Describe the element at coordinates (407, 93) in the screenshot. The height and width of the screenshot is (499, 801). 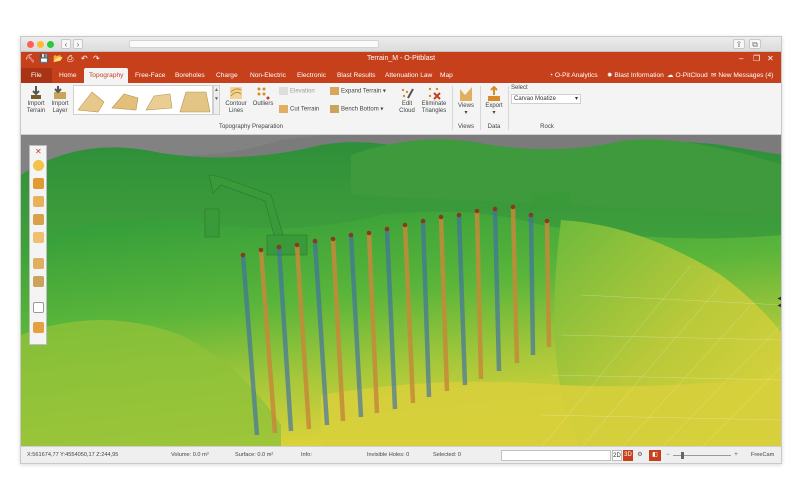
I see `edit-cloud-icon` at that location.